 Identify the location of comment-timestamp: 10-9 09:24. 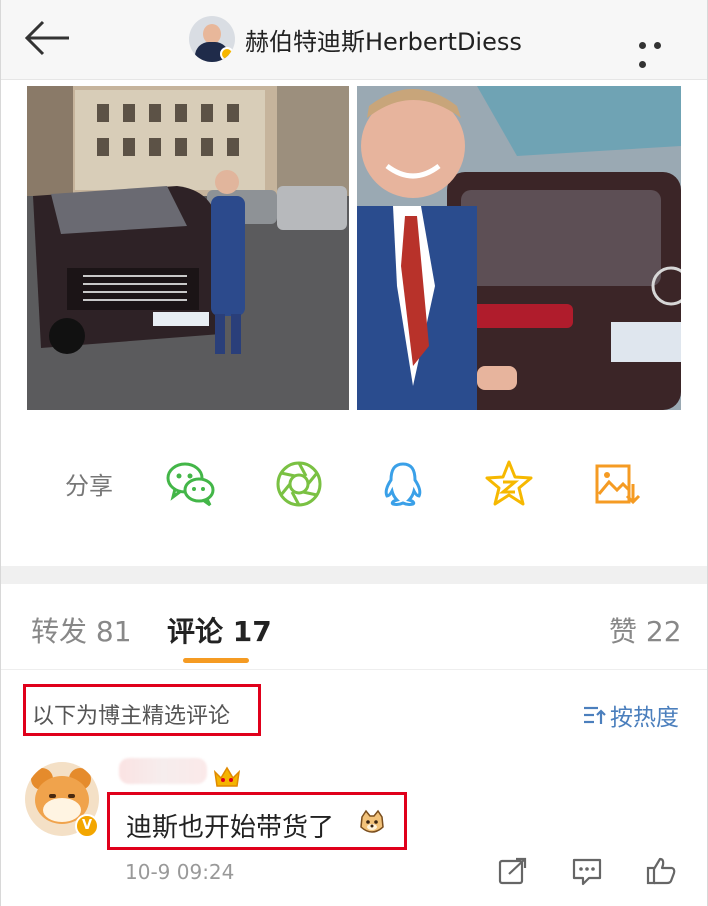
(180, 872).